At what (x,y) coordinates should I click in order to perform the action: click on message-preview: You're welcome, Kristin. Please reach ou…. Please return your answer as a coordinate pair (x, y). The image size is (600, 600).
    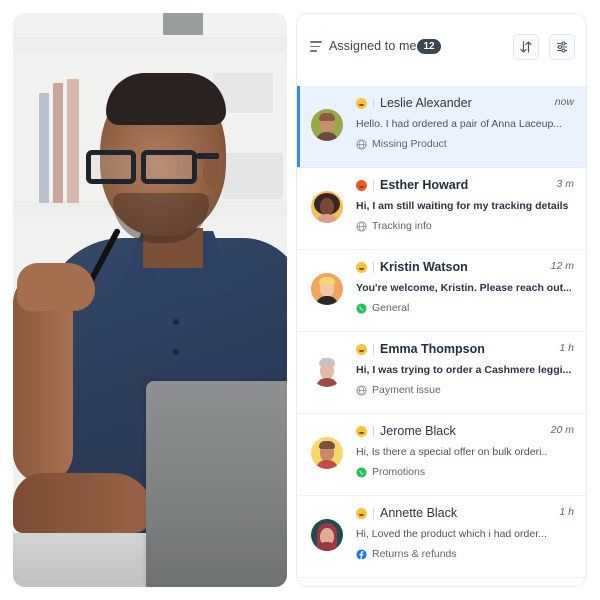
    Looking at the image, I should click on (463, 288).